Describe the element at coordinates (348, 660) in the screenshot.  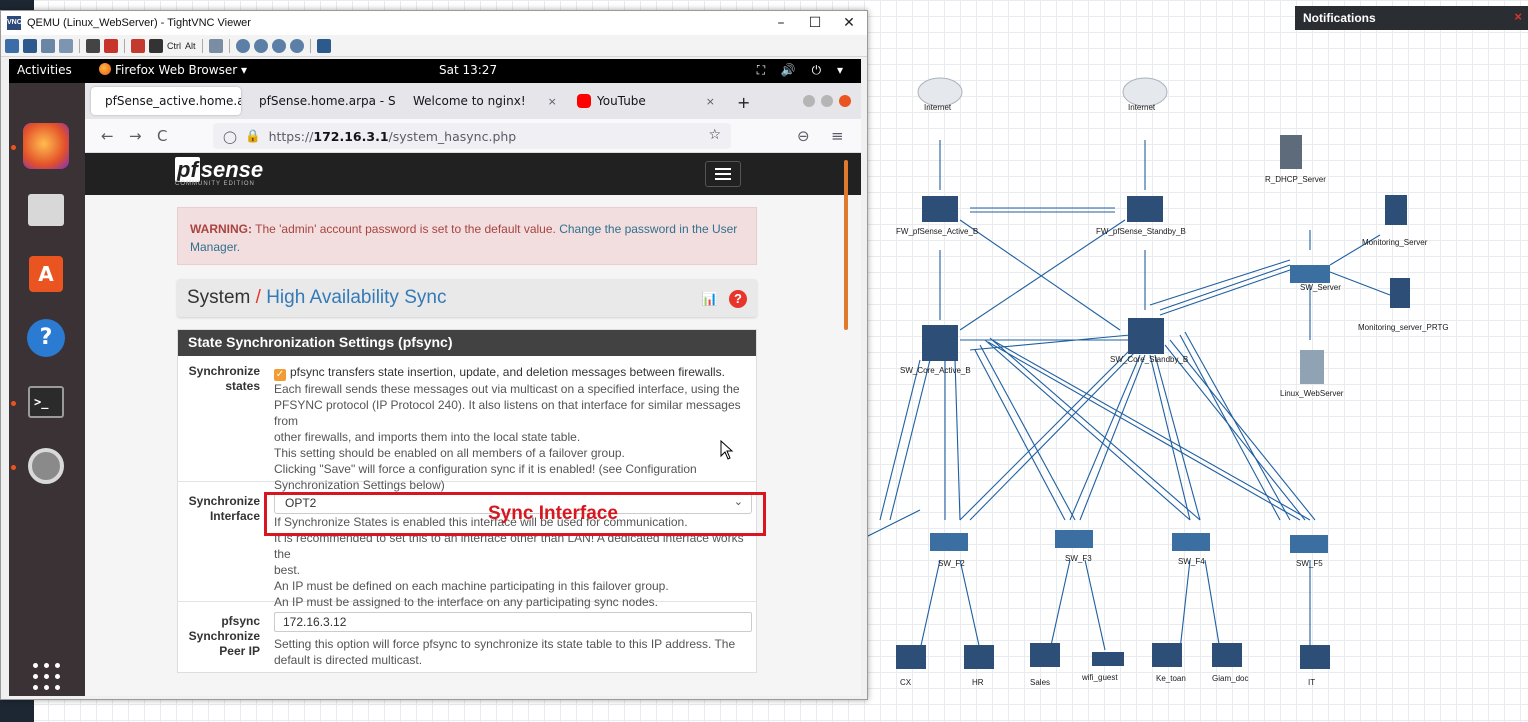
I see `help-line: default is directed multicast.` at that location.